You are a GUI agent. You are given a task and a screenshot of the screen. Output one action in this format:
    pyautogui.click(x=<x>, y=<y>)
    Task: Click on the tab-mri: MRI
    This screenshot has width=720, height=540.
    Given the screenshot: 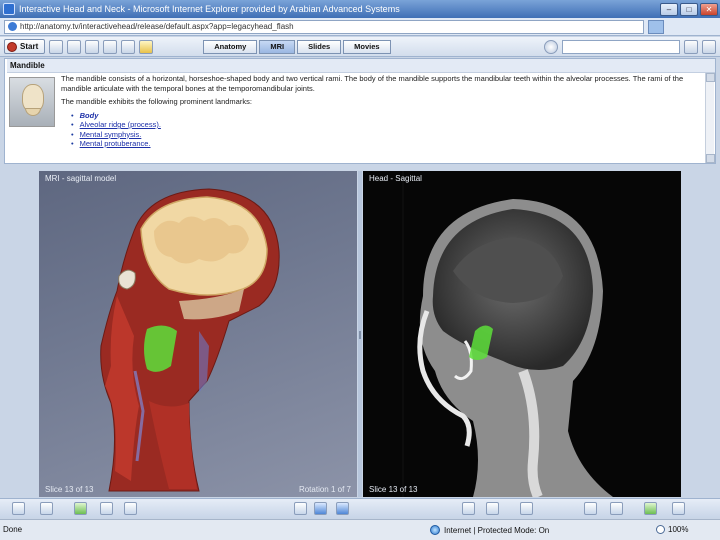 What is the action you would take?
    pyautogui.click(x=277, y=46)
    